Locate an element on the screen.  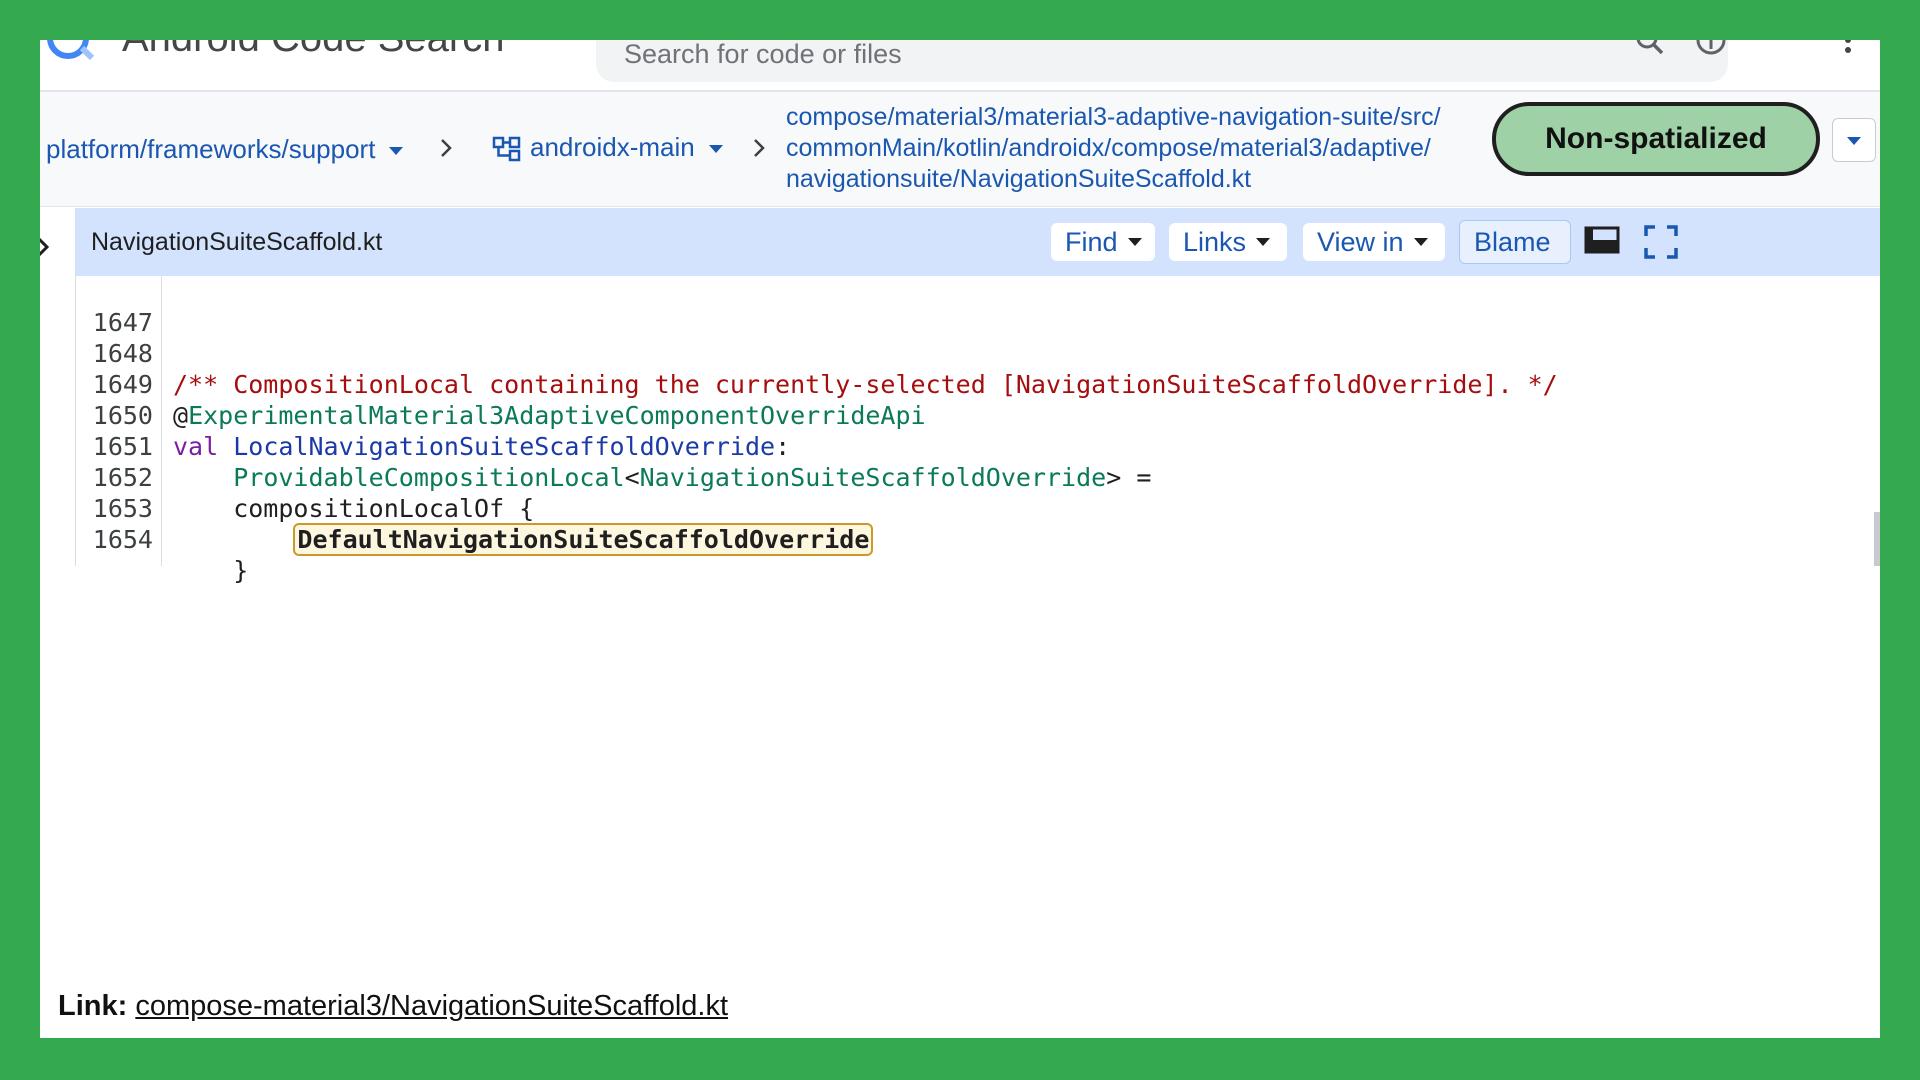
path-segment: kotlin is located at coordinates (972, 148).